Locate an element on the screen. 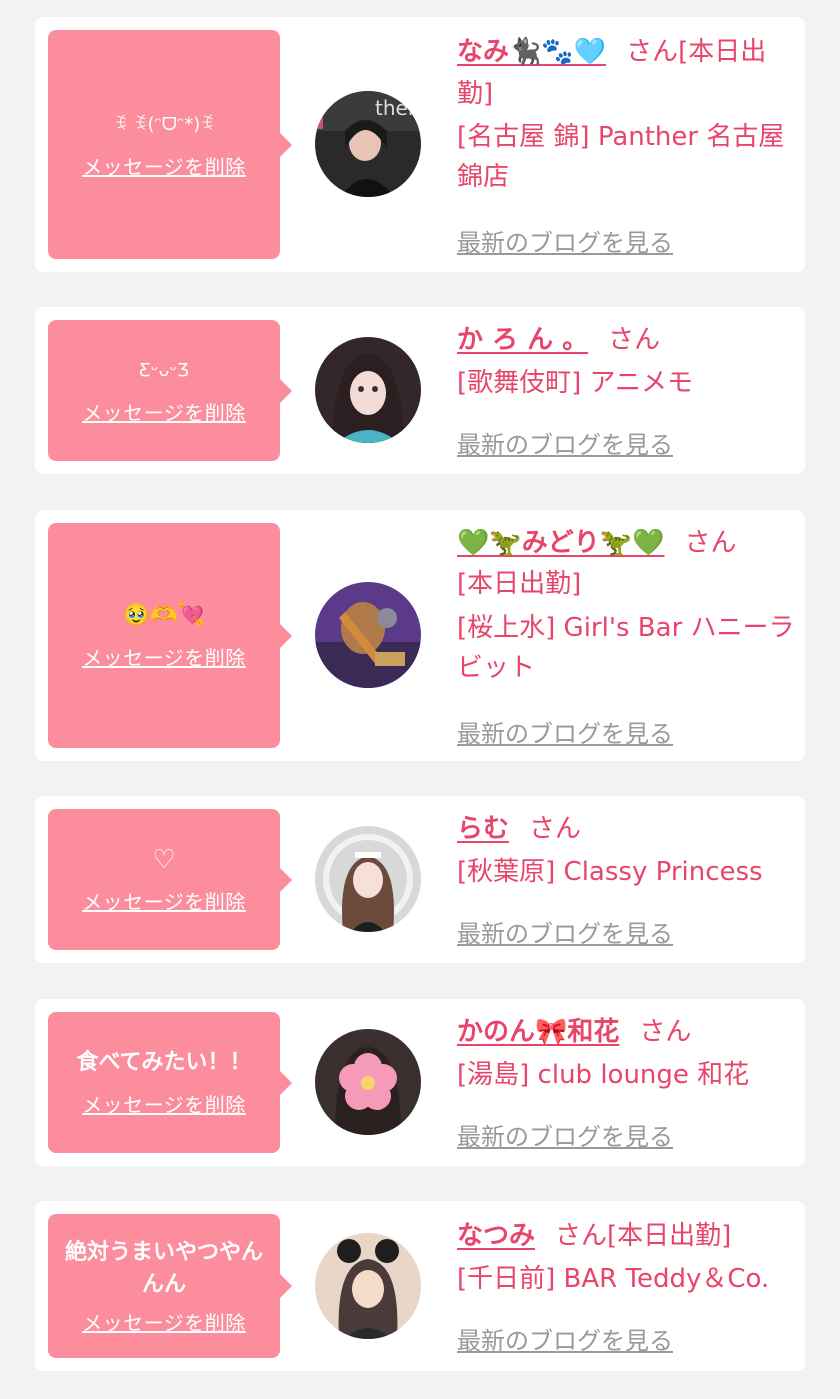 The height and width of the screenshot is (1399, 840). shop-info: [秋葉原] Classy Princess is located at coordinates (610, 872).